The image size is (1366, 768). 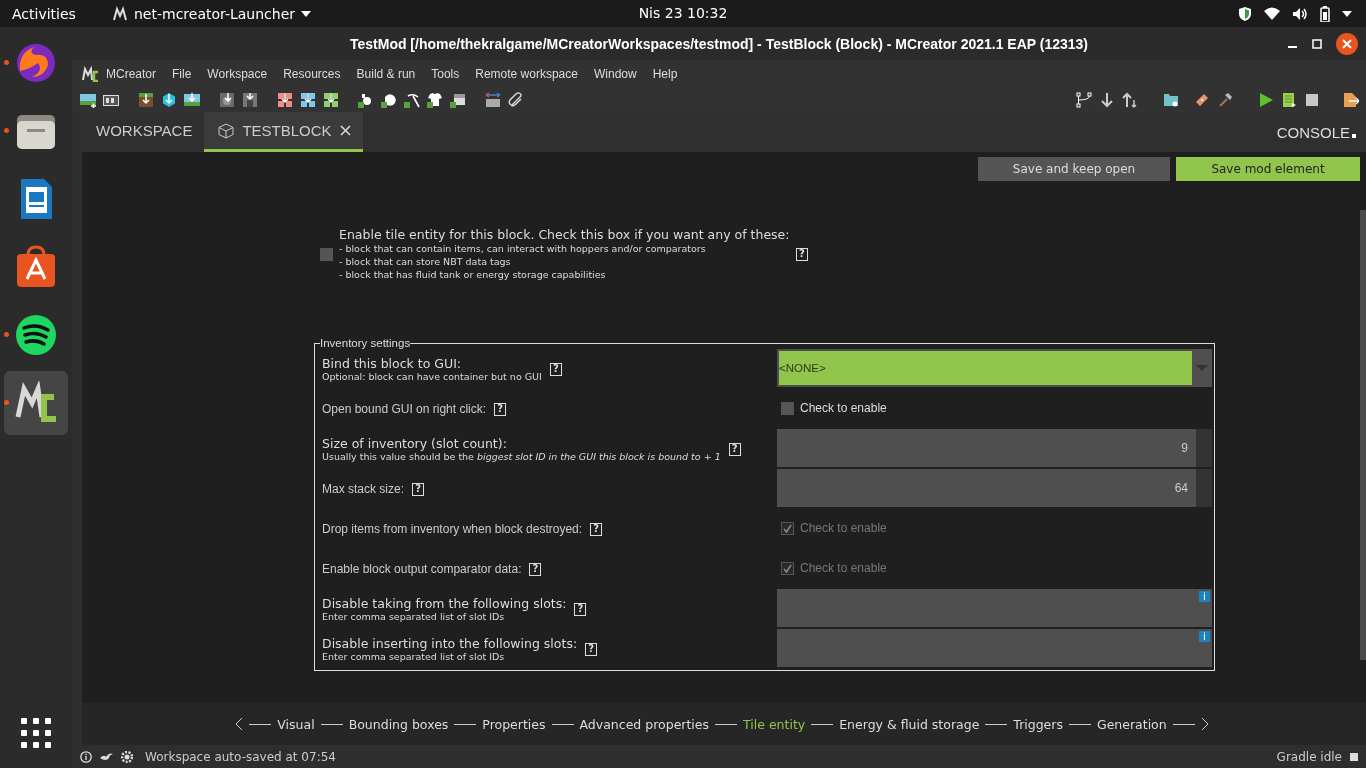 I want to click on pickaxe-add-icon, so click(x=412, y=100).